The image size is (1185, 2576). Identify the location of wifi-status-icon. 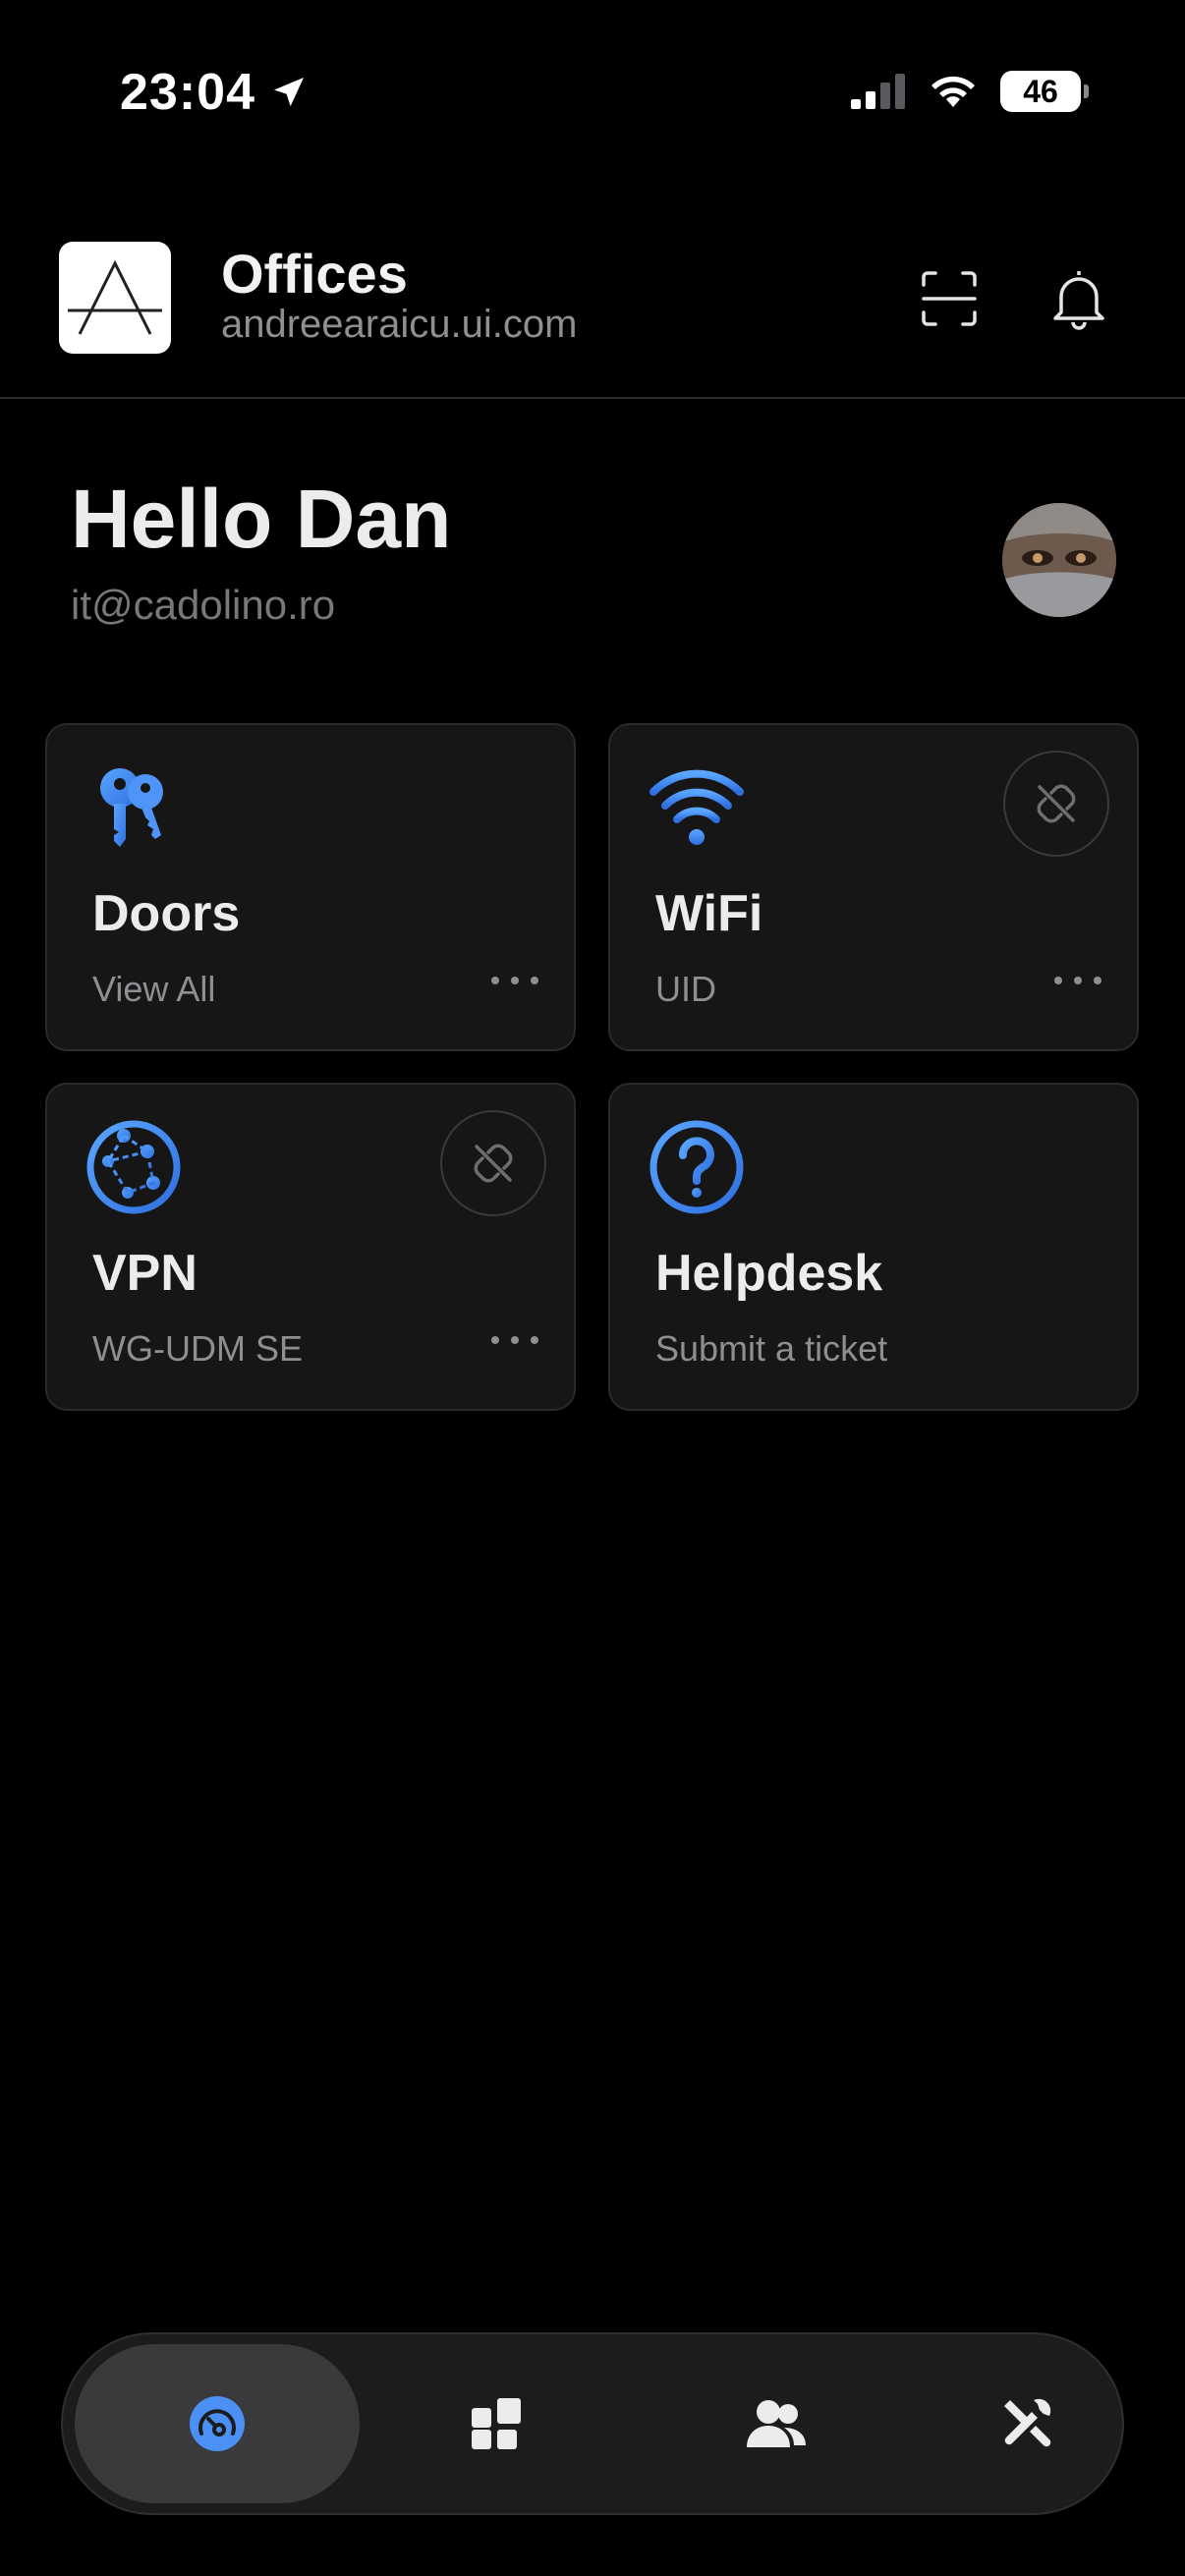
(953, 91).